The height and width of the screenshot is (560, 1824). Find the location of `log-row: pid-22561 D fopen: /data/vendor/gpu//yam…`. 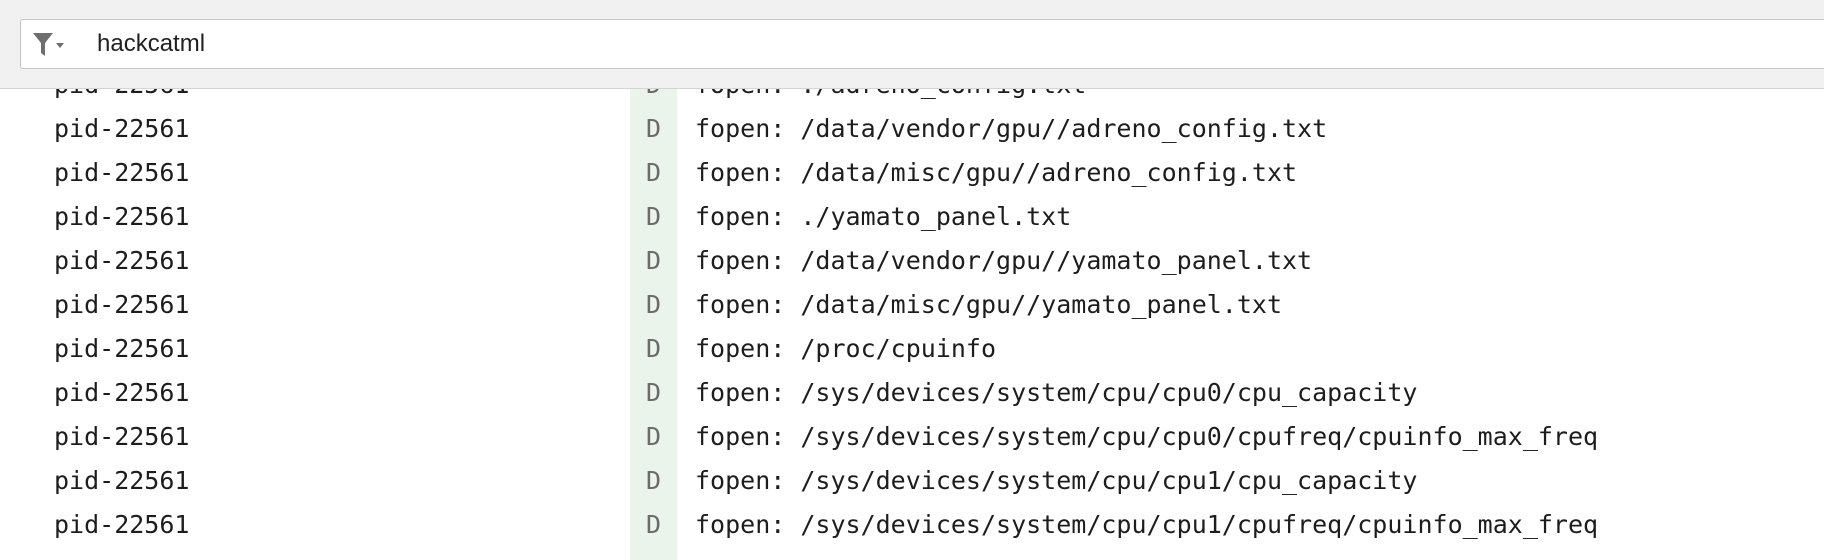

log-row: pid-22561 D fopen: /data/vendor/gpu//yam… is located at coordinates (912, 261).